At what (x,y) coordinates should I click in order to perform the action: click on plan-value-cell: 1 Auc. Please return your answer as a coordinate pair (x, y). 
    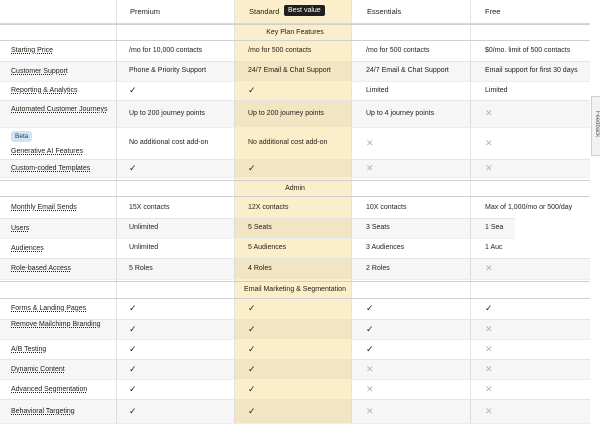
    Looking at the image, I should click on (494, 247).